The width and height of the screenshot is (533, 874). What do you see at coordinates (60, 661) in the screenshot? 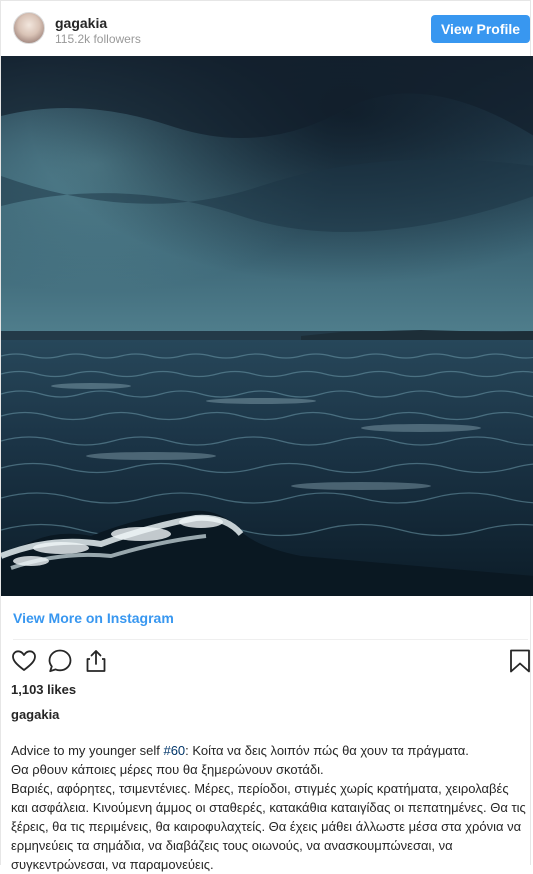
I see `comment-icon` at bounding box center [60, 661].